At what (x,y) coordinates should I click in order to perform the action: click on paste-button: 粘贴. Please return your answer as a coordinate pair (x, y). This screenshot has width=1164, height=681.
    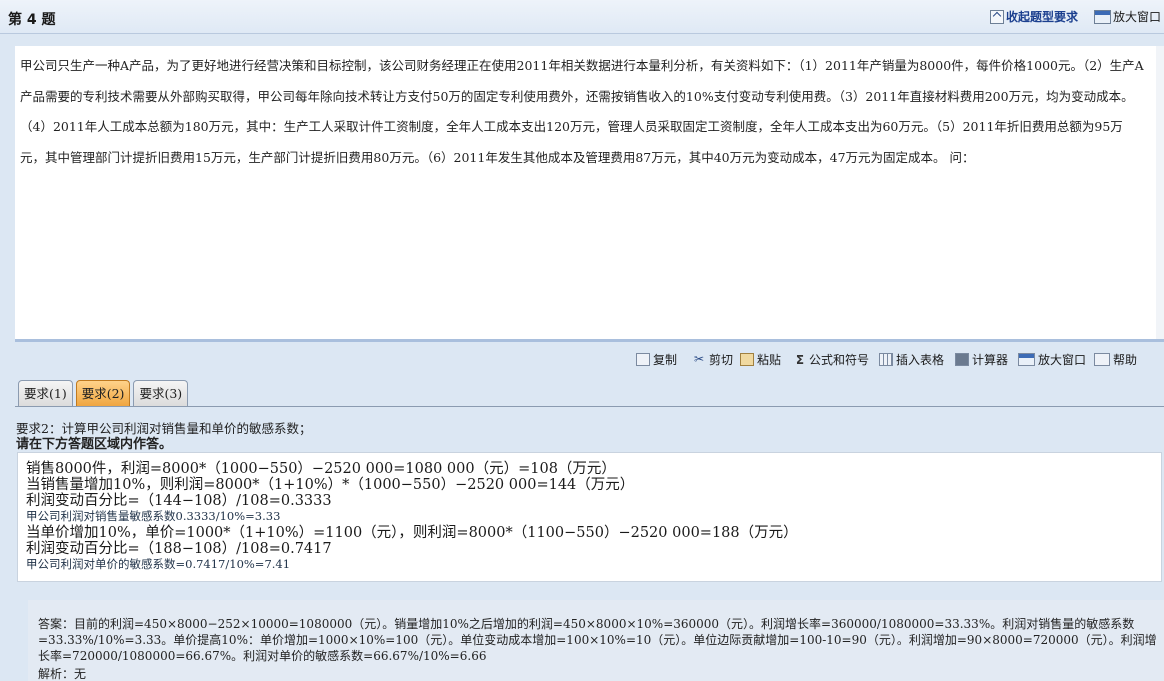
    Looking at the image, I should click on (760, 359).